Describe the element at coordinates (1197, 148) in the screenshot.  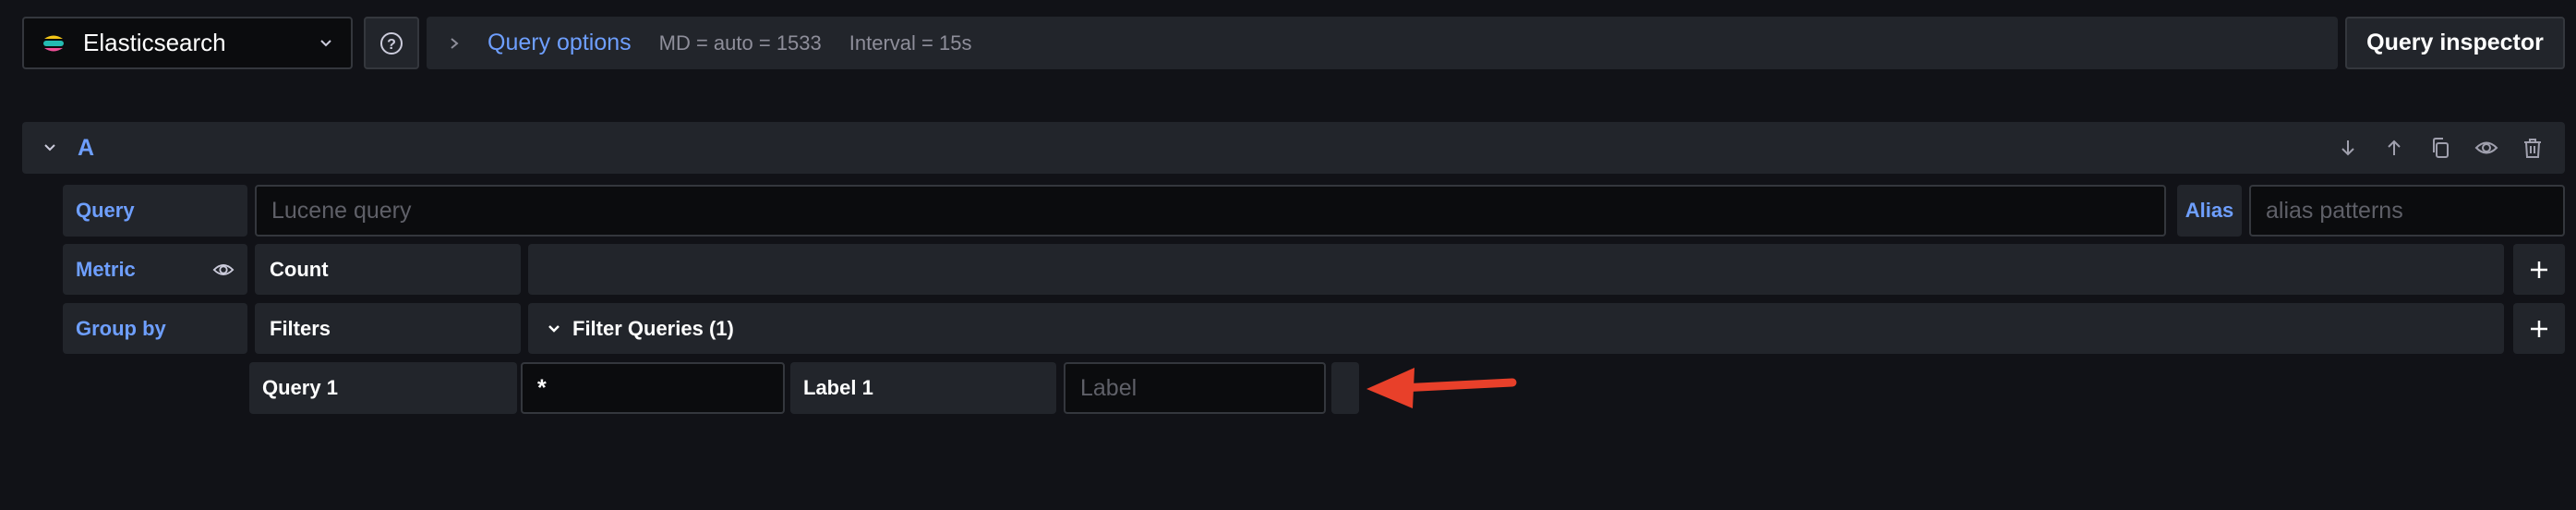
I see `query-row-name: A` at that location.